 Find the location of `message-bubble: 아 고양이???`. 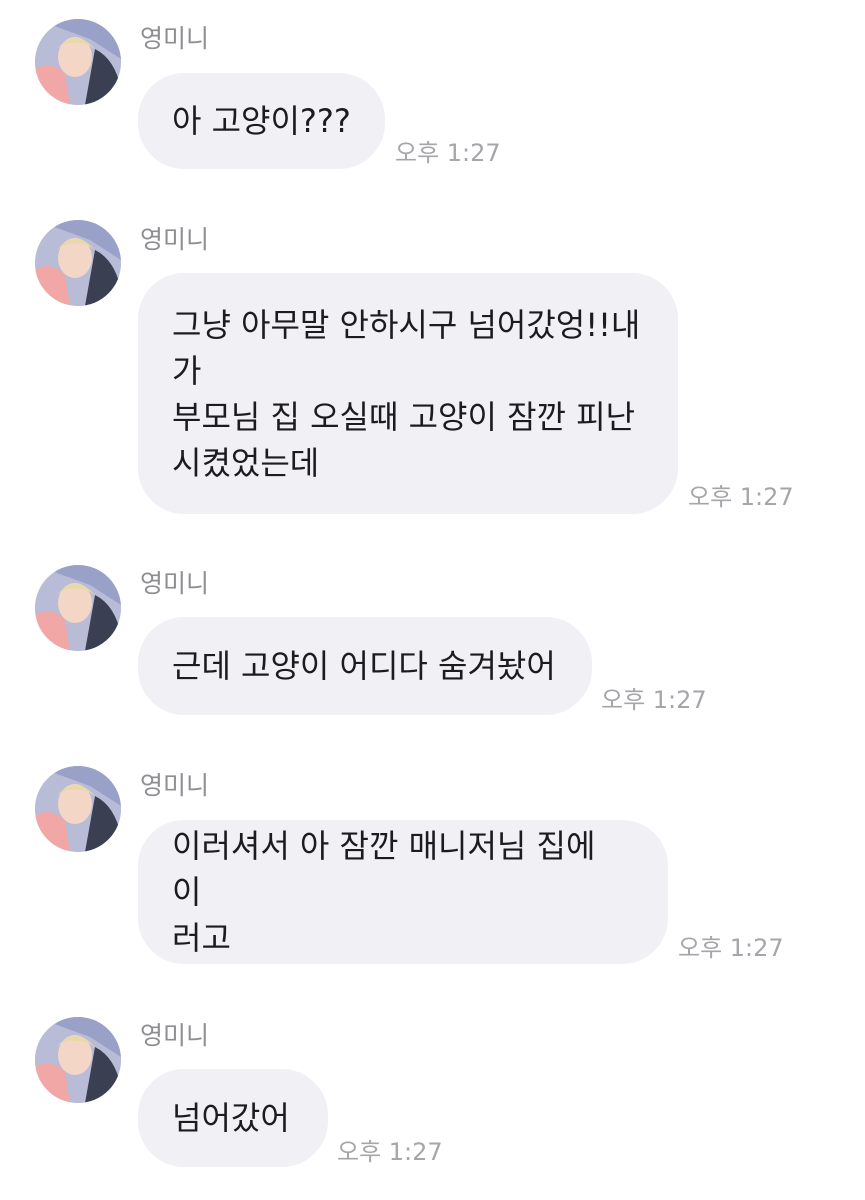

message-bubble: 아 고양이??? is located at coordinates (261, 121).